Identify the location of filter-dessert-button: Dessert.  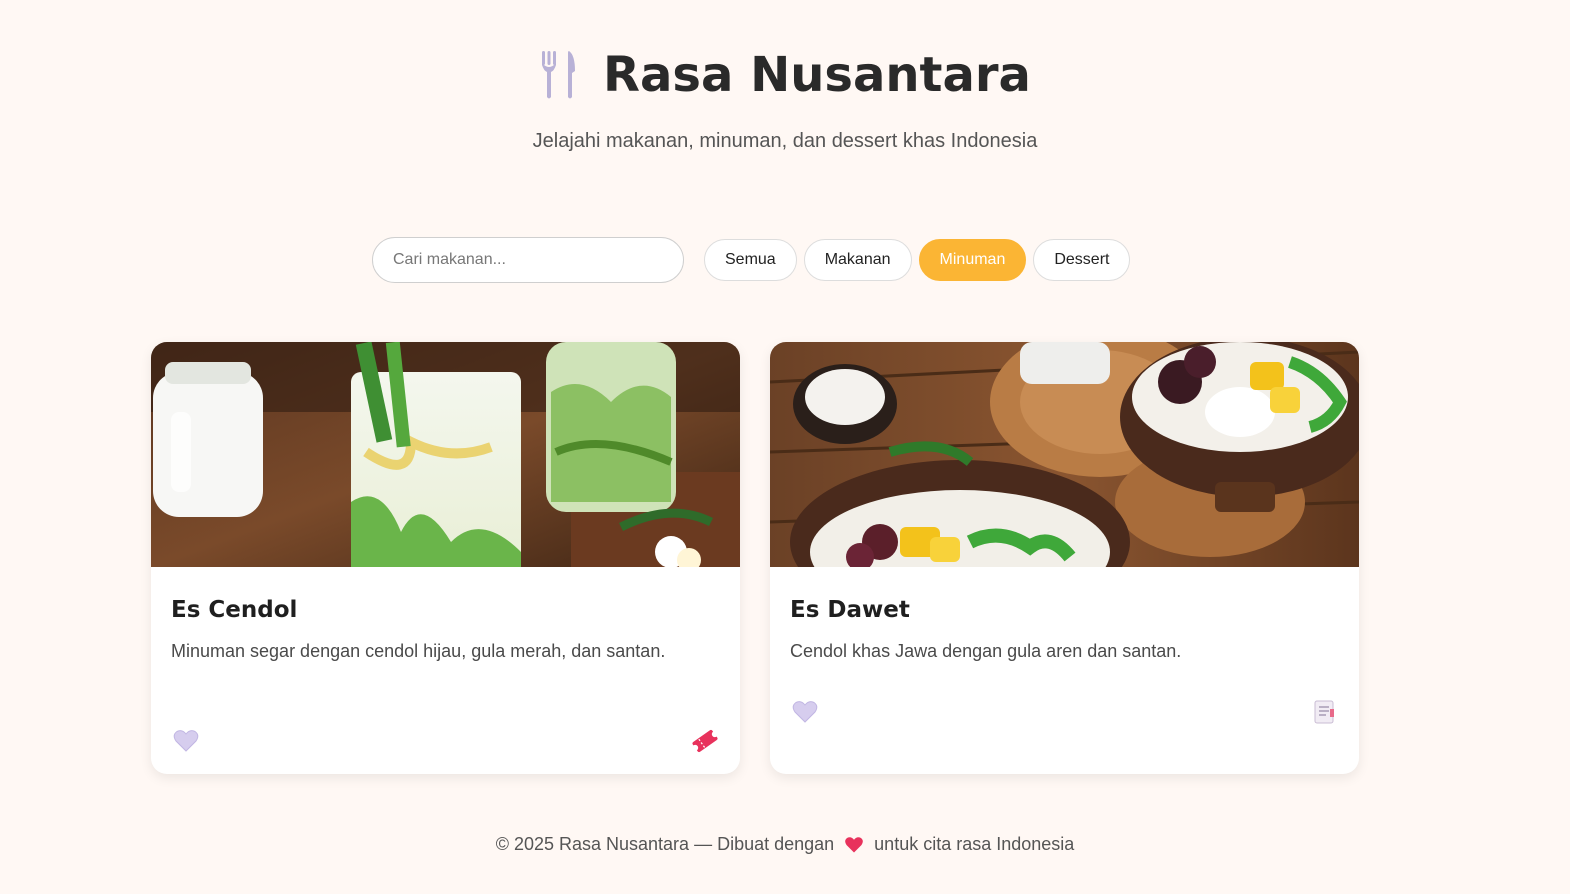
(1082, 260).